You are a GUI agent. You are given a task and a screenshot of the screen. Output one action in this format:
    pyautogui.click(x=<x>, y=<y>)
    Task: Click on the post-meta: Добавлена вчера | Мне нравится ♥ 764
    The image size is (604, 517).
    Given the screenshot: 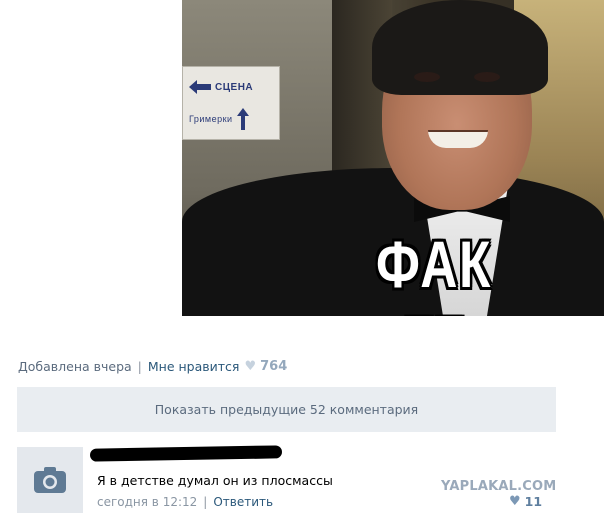 What is the action you would take?
    pyautogui.click(x=152, y=366)
    